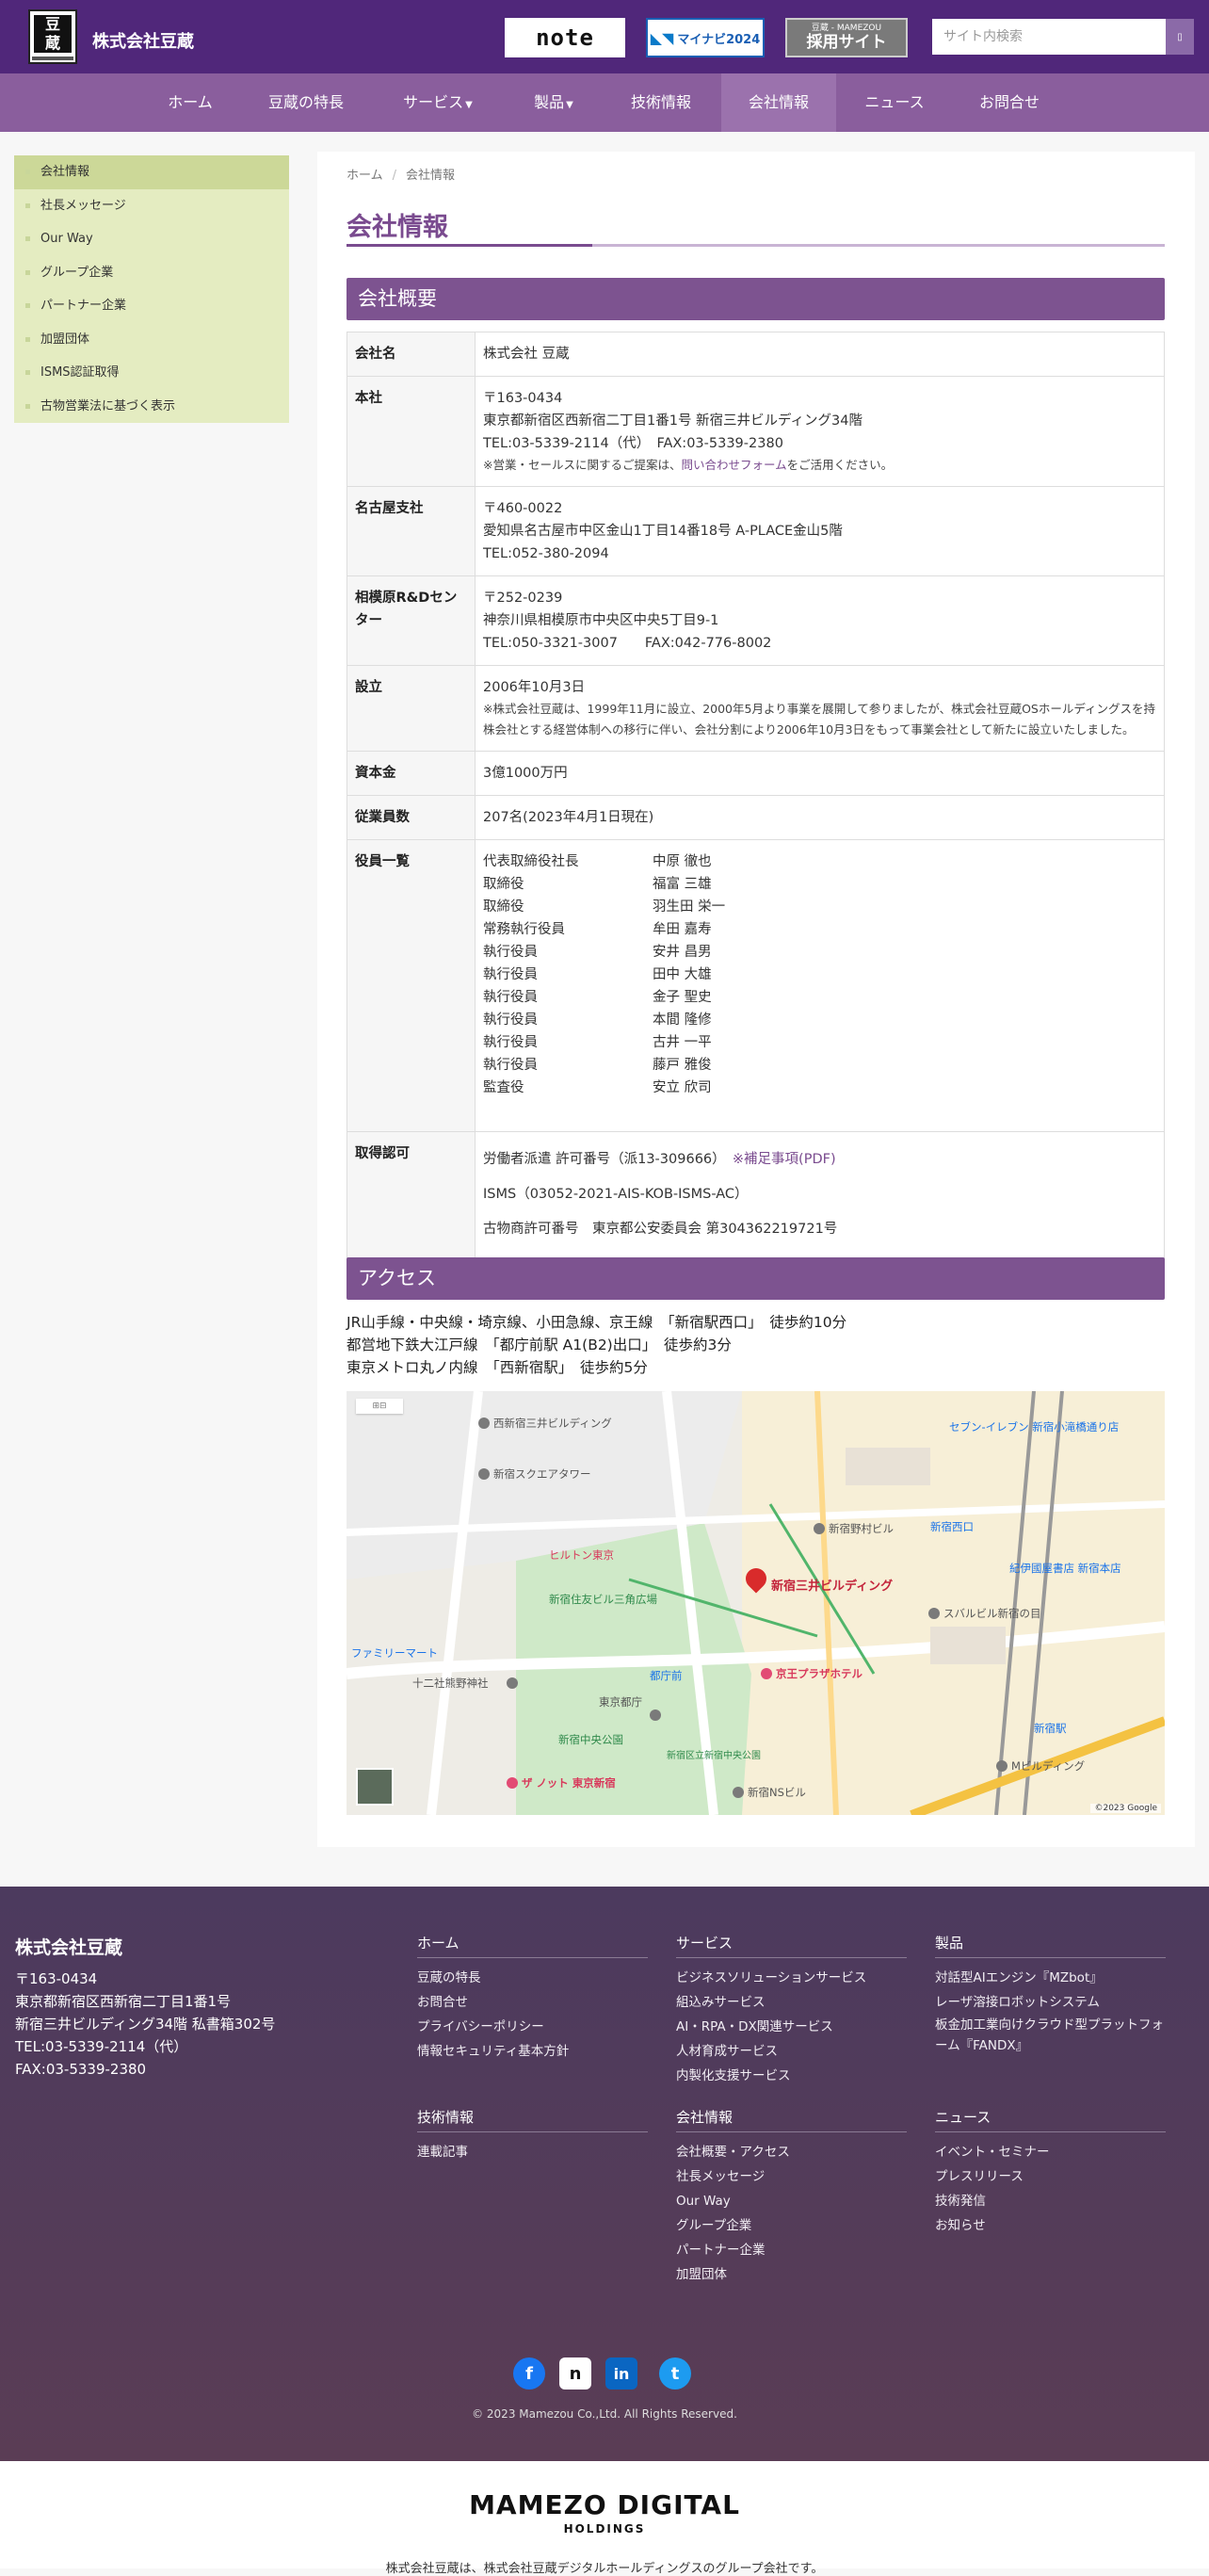  What do you see at coordinates (532, 1978) in the screenshot?
I see `footer-link: 豆蔵の特長` at bounding box center [532, 1978].